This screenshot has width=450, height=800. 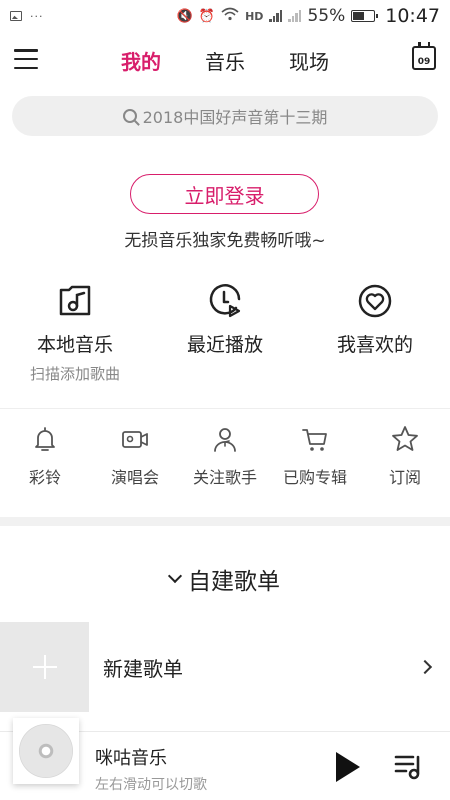 What do you see at coordinates (424, 62) in the screenshot?
I see `calendar-day: 09` at bounding box center [424, 62].